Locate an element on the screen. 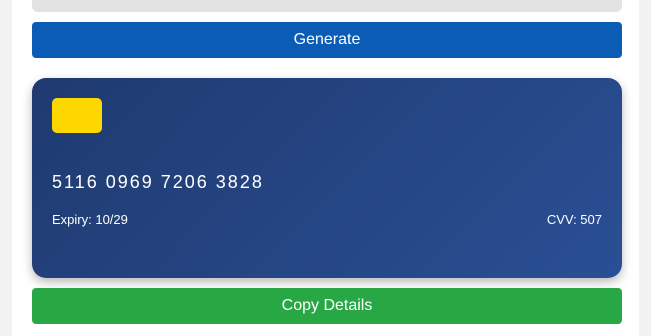 This screenshot has width=651, height=336. card-chip-icon is located at coordinates (77, 115).